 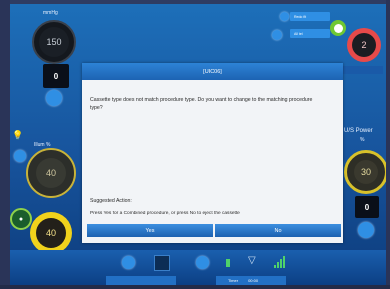 I want to click on us-power-knob: 30, so click(x=365, y=172).